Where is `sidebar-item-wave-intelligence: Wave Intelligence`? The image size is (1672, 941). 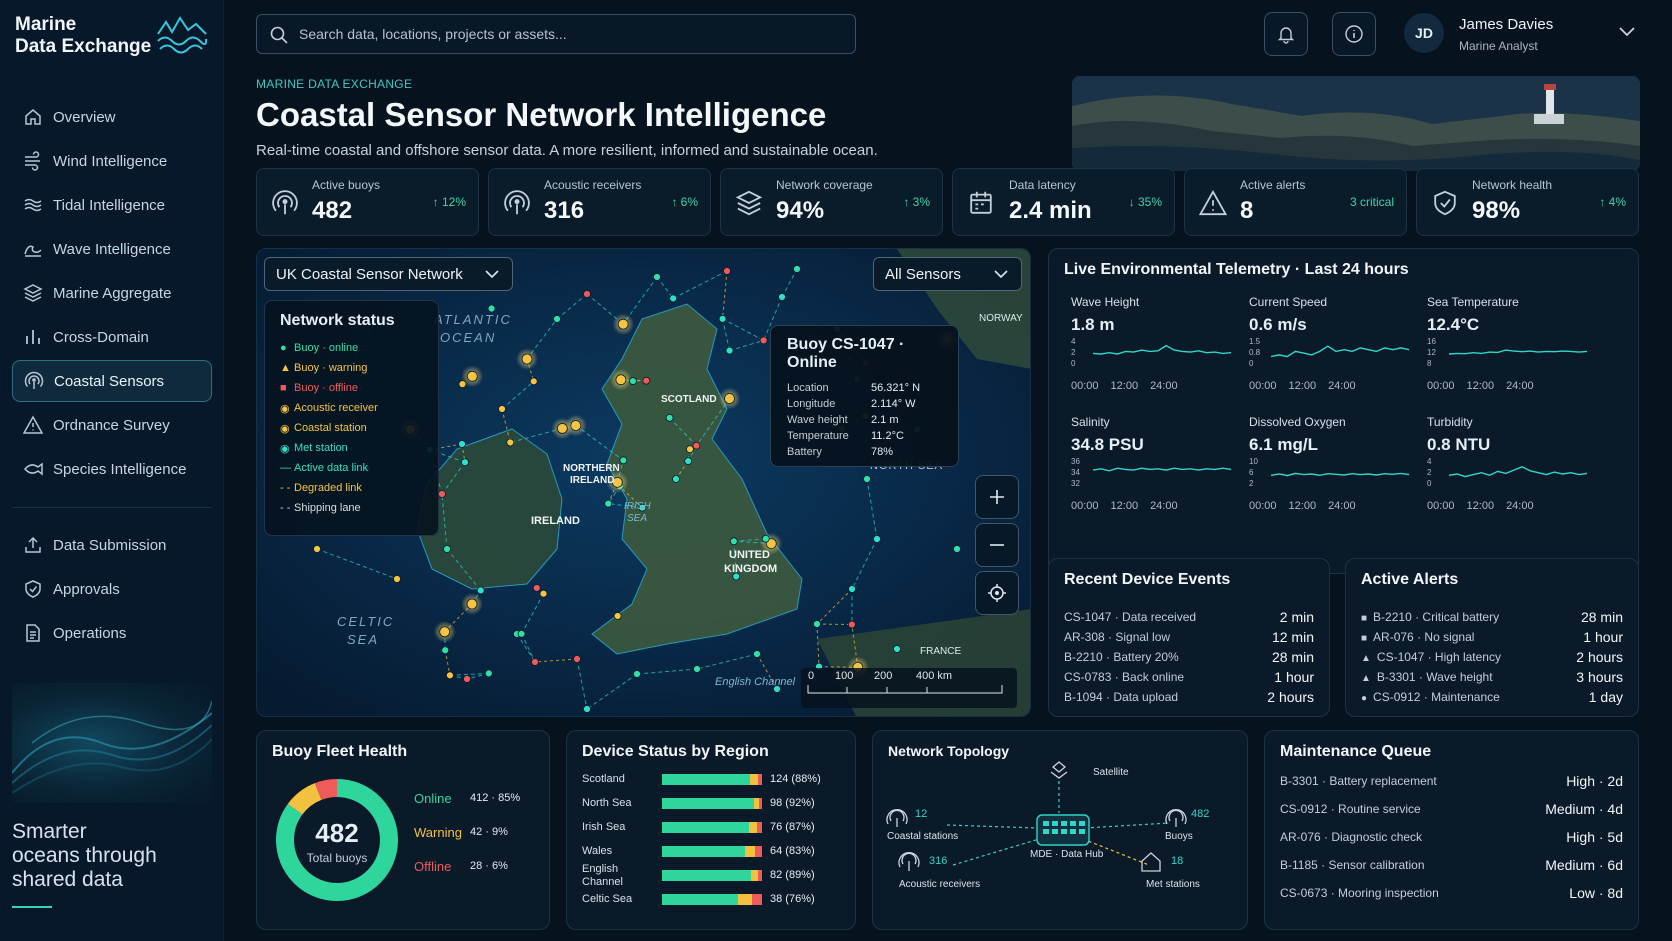 sidebar-item-wave-intelligence: Wave Intelligence is located at coordinates (112, 249).